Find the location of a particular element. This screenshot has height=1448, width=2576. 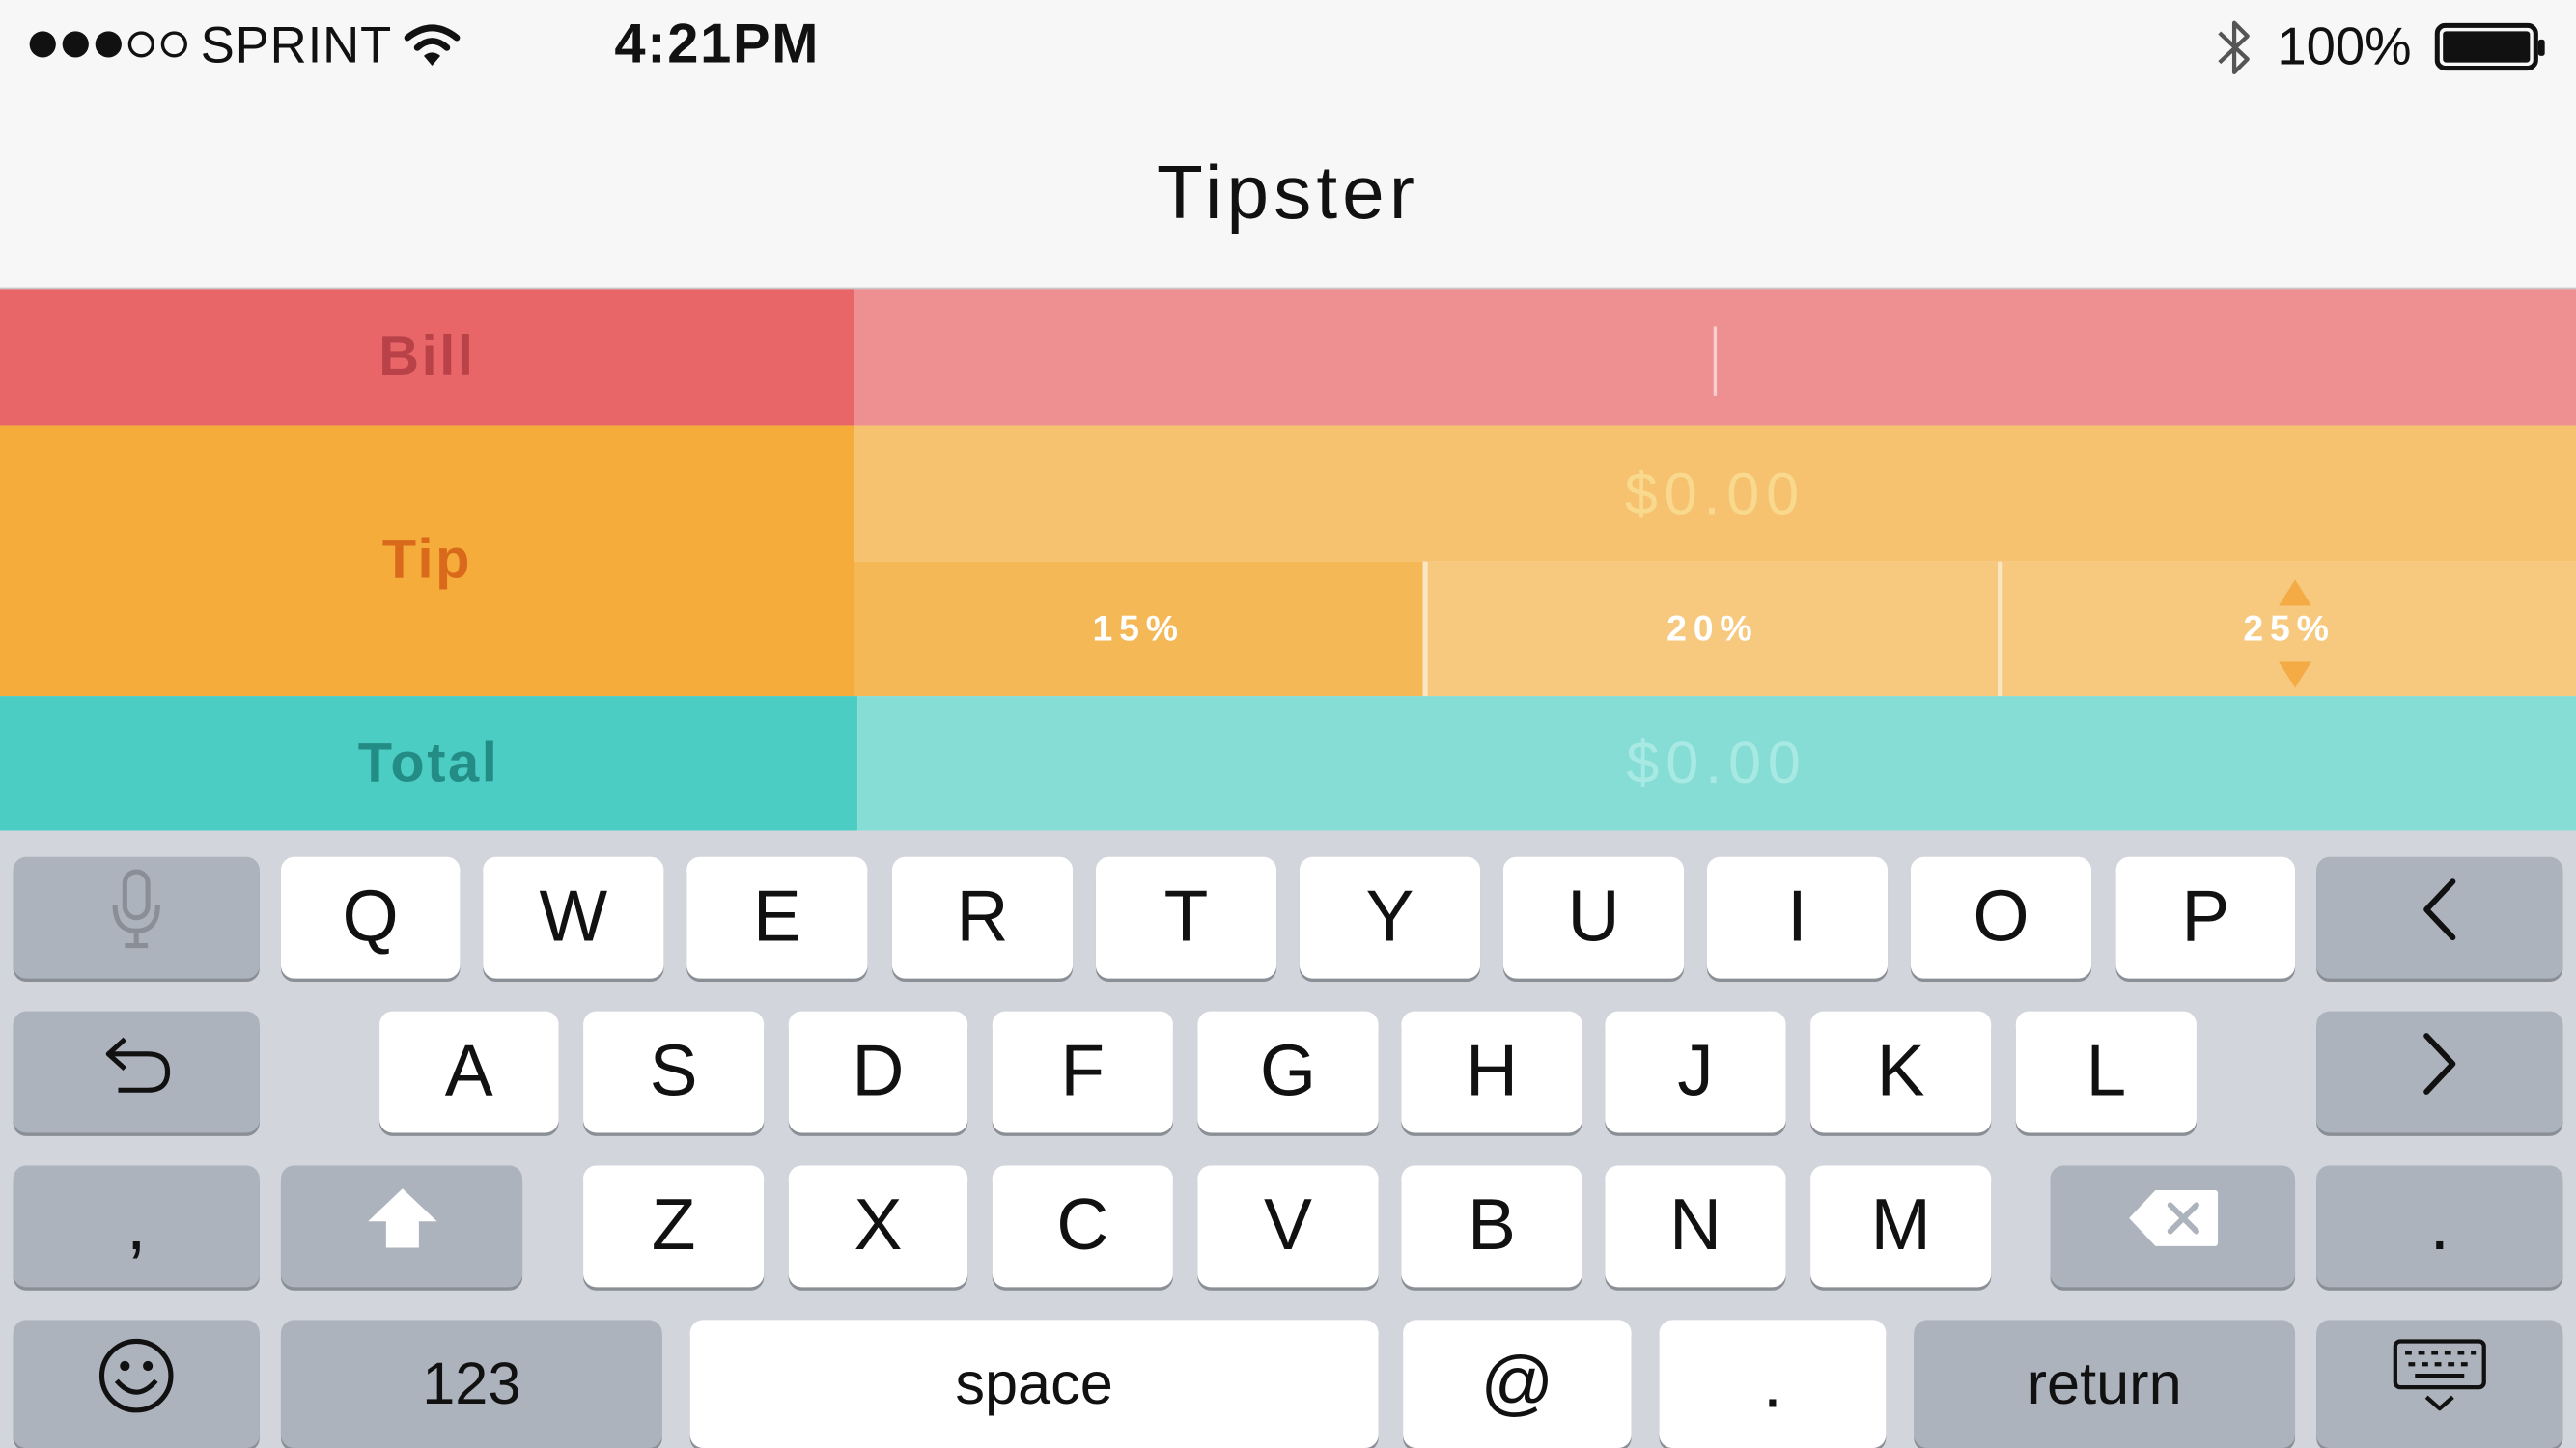

tip-option-15: 15% is located at coordinates (1139, 629).